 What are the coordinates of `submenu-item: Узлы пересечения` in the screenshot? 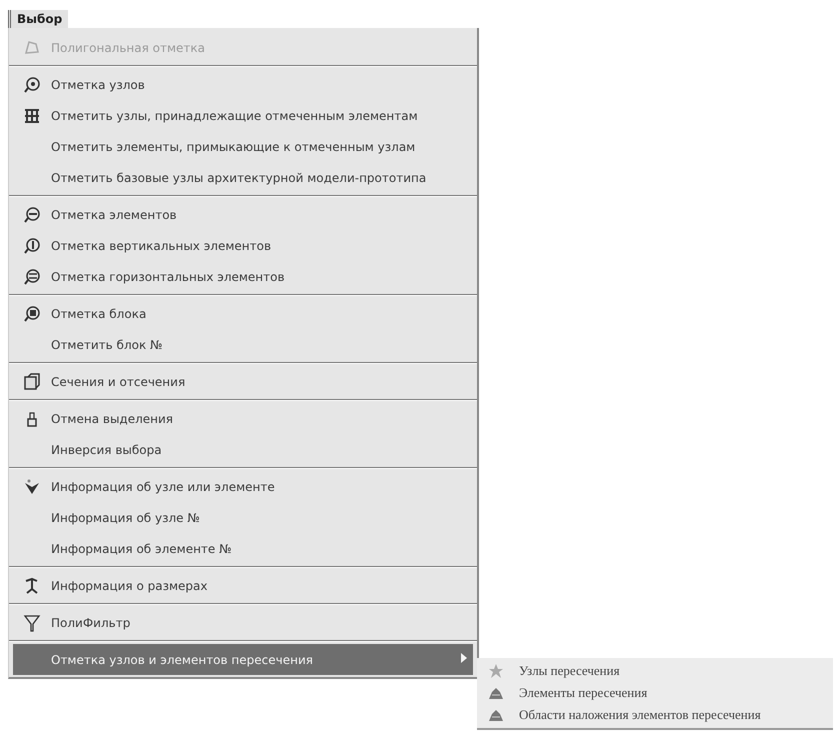 It's located at (655, 671).